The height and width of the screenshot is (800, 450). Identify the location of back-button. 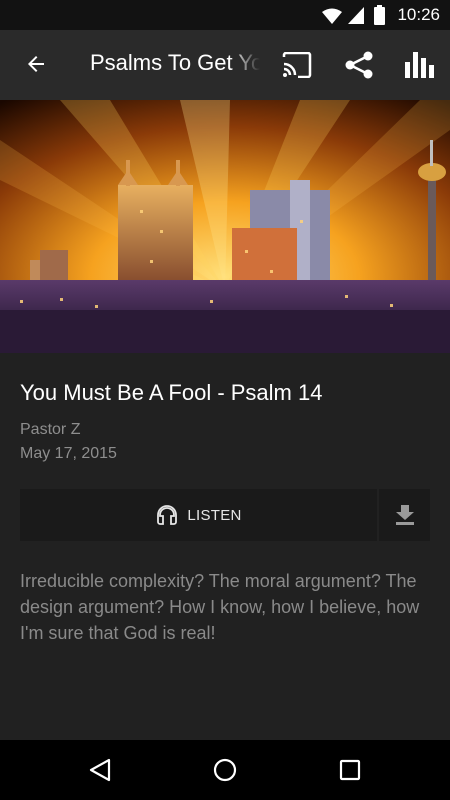
(36, 64).